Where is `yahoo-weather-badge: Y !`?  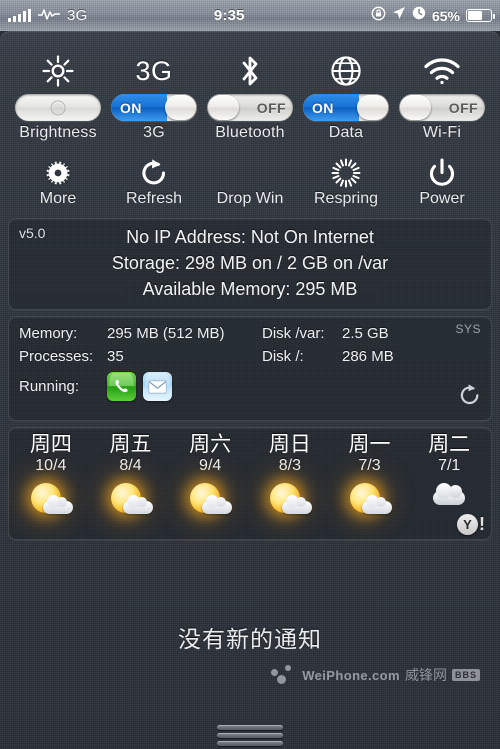 yahoo-weather-badge: Y ! is located at coordinates (471, 525).